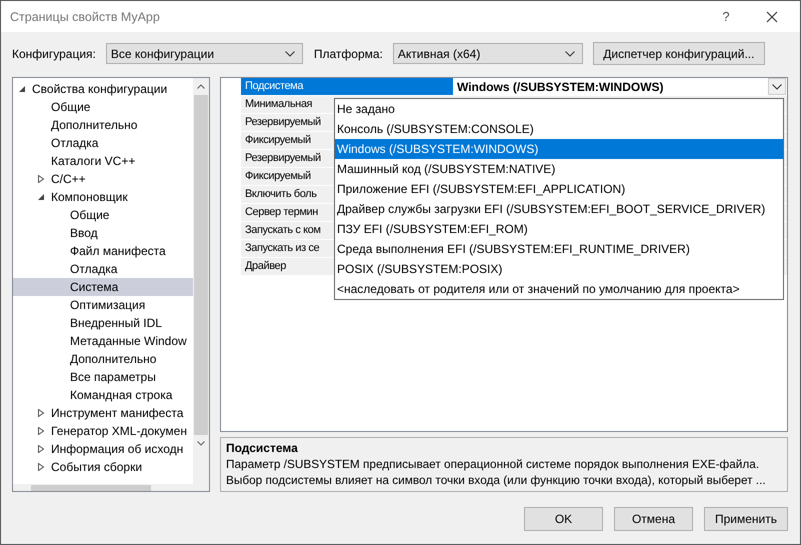  Describe the element at coordinates (746, 519) in the screenshot. I see `apply-button: Применить` at that location.